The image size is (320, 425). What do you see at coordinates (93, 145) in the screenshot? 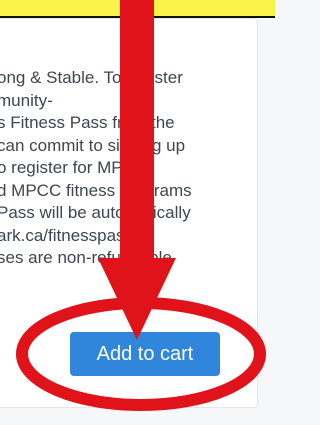
I see `description-line: can commit to signing up` at bounding box center [93, 145].